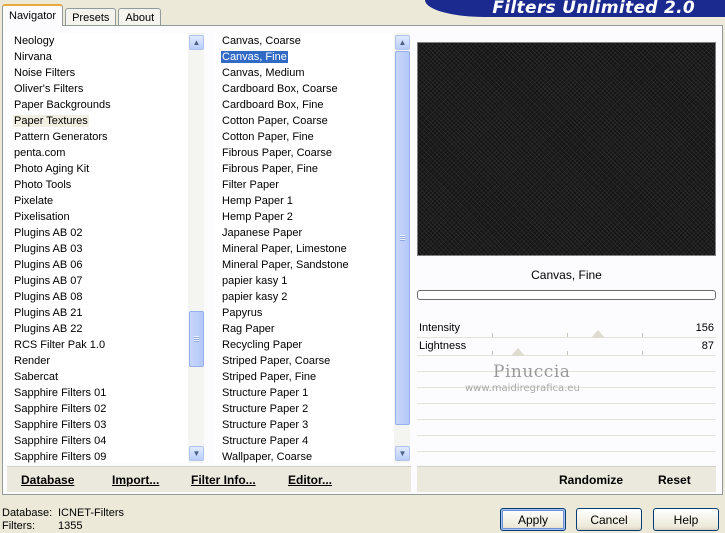 The image size is (725, 533). I want to click on filter-item: Fibrous Paper, Coarse, so click(304, 153).